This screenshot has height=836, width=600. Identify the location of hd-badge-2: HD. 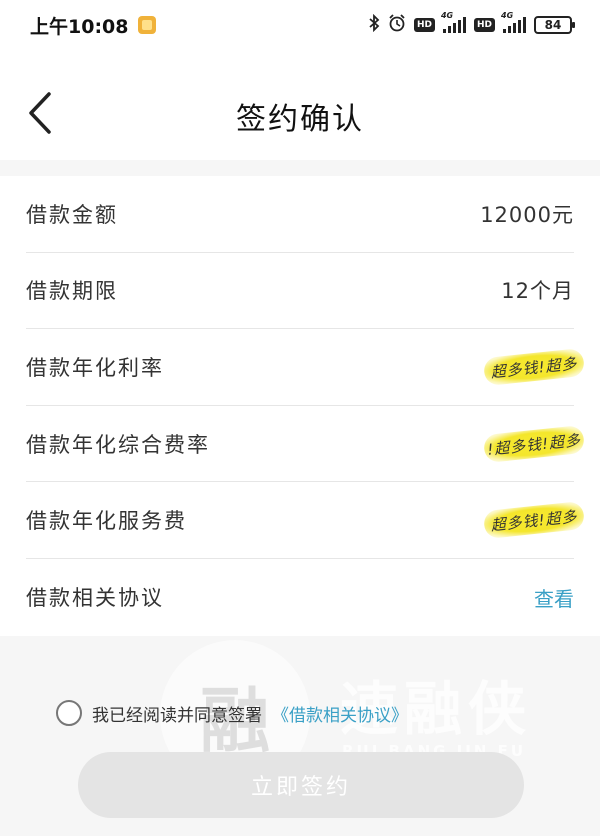
(484, 25).